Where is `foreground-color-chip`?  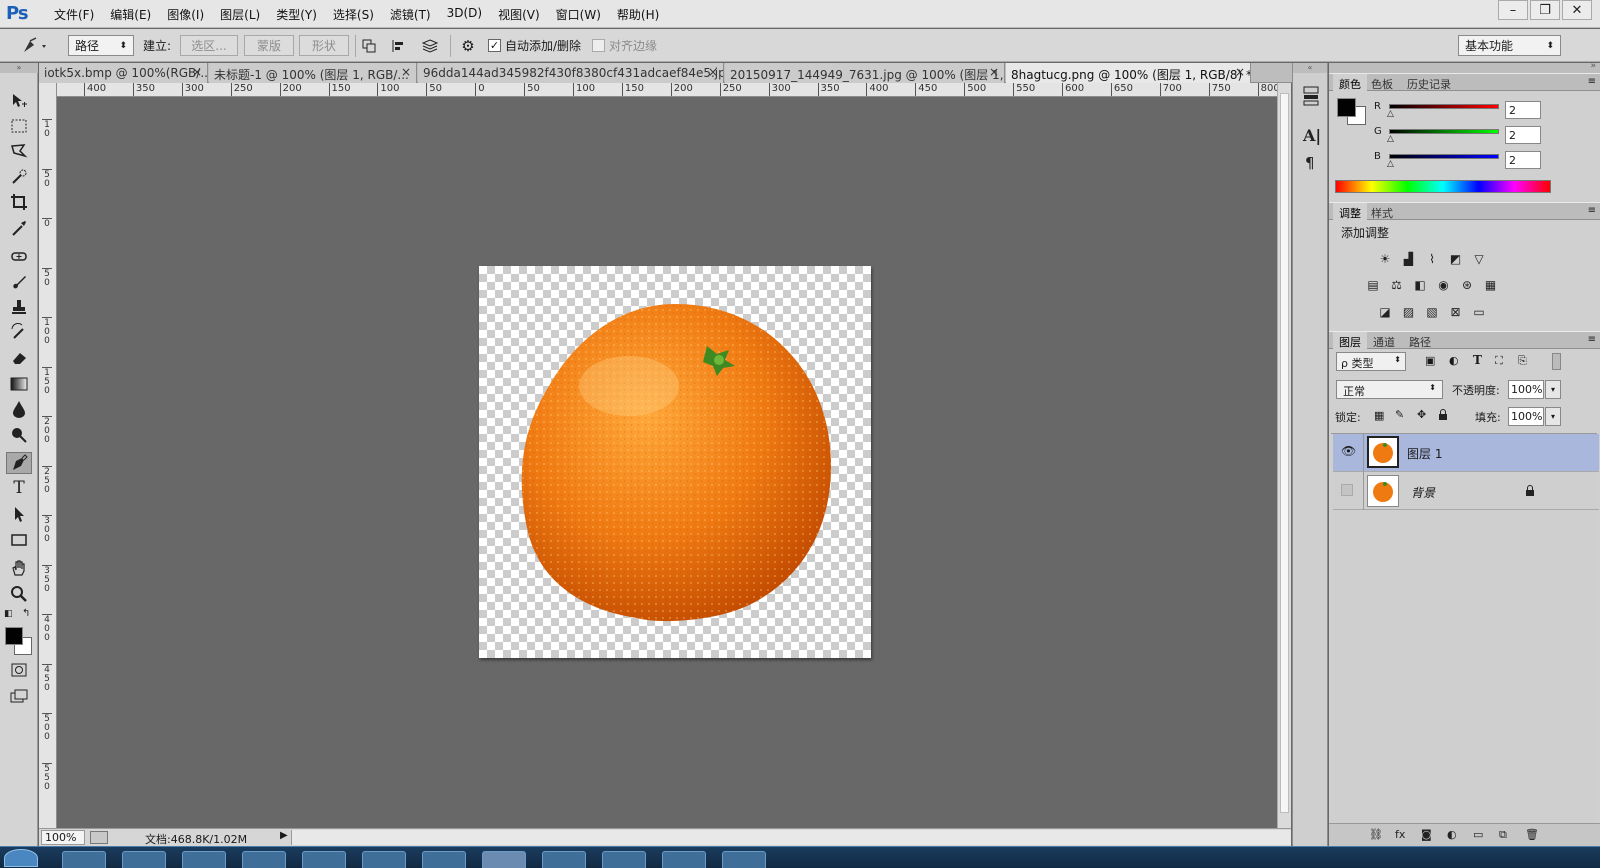
foreground-color-chip is located at coordinates (1346, 107).